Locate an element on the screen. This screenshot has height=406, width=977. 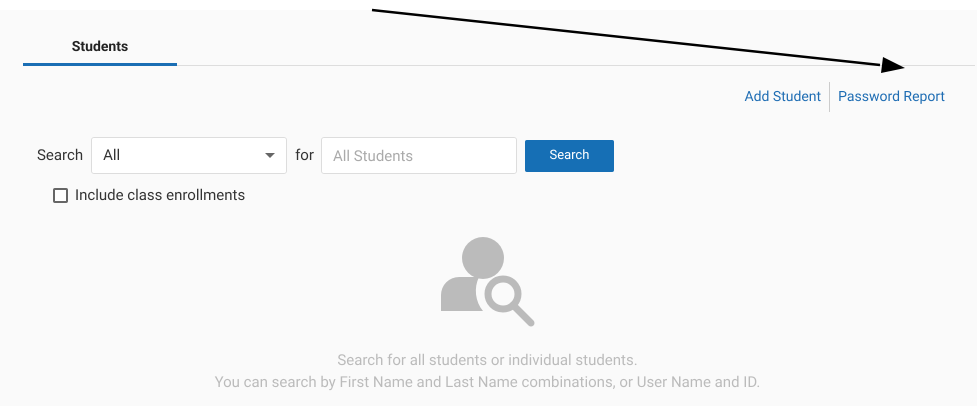
checkbox-label: Include class enrollments is located at coordinates (160, 195).